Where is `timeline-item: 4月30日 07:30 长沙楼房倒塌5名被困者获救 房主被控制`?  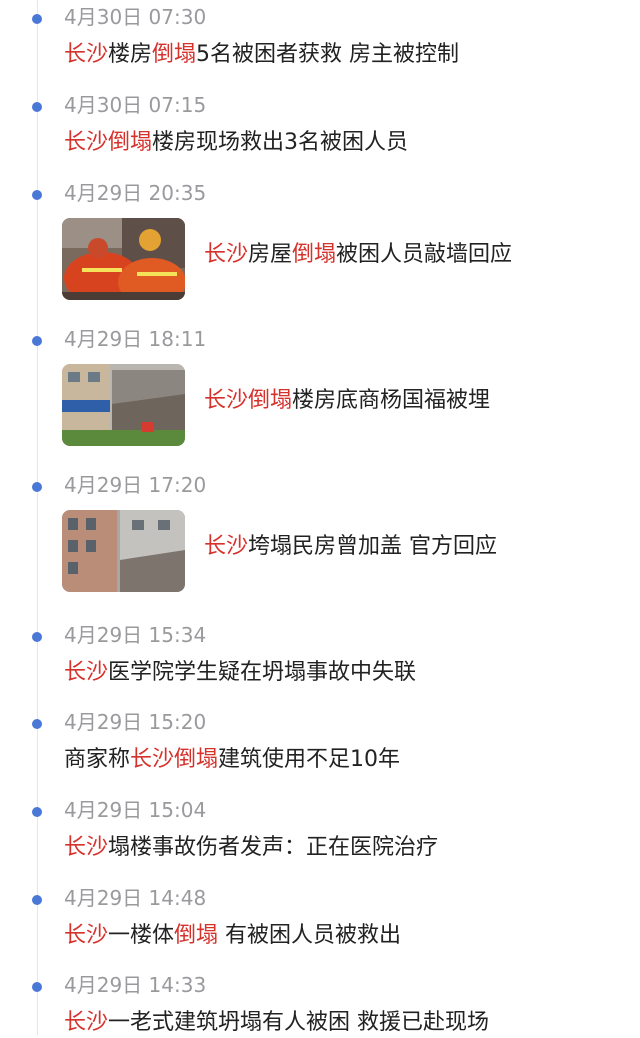 timeline-item: 4月30日 07:30 长沙楼房倒塌5名被困者获救 房主被控制 is located at coordinates (320, 42).